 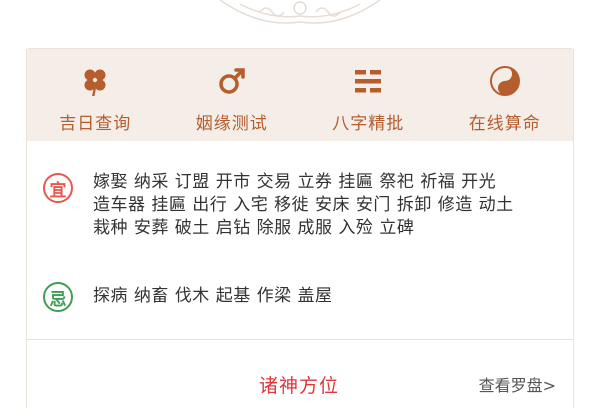 I want to click on trigram-icon, so click(x=368, y=81).